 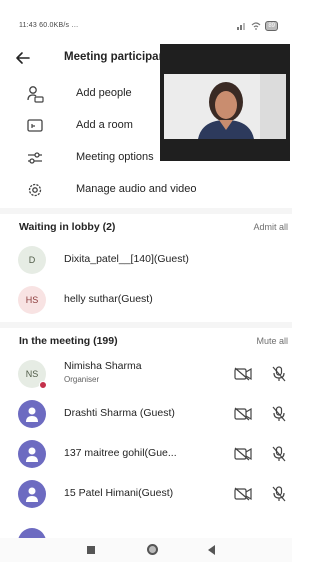 What do you see at coordinates (146, 526) in the screenshot?
I see `meeting-person-row` at bounding box center [146, 526].